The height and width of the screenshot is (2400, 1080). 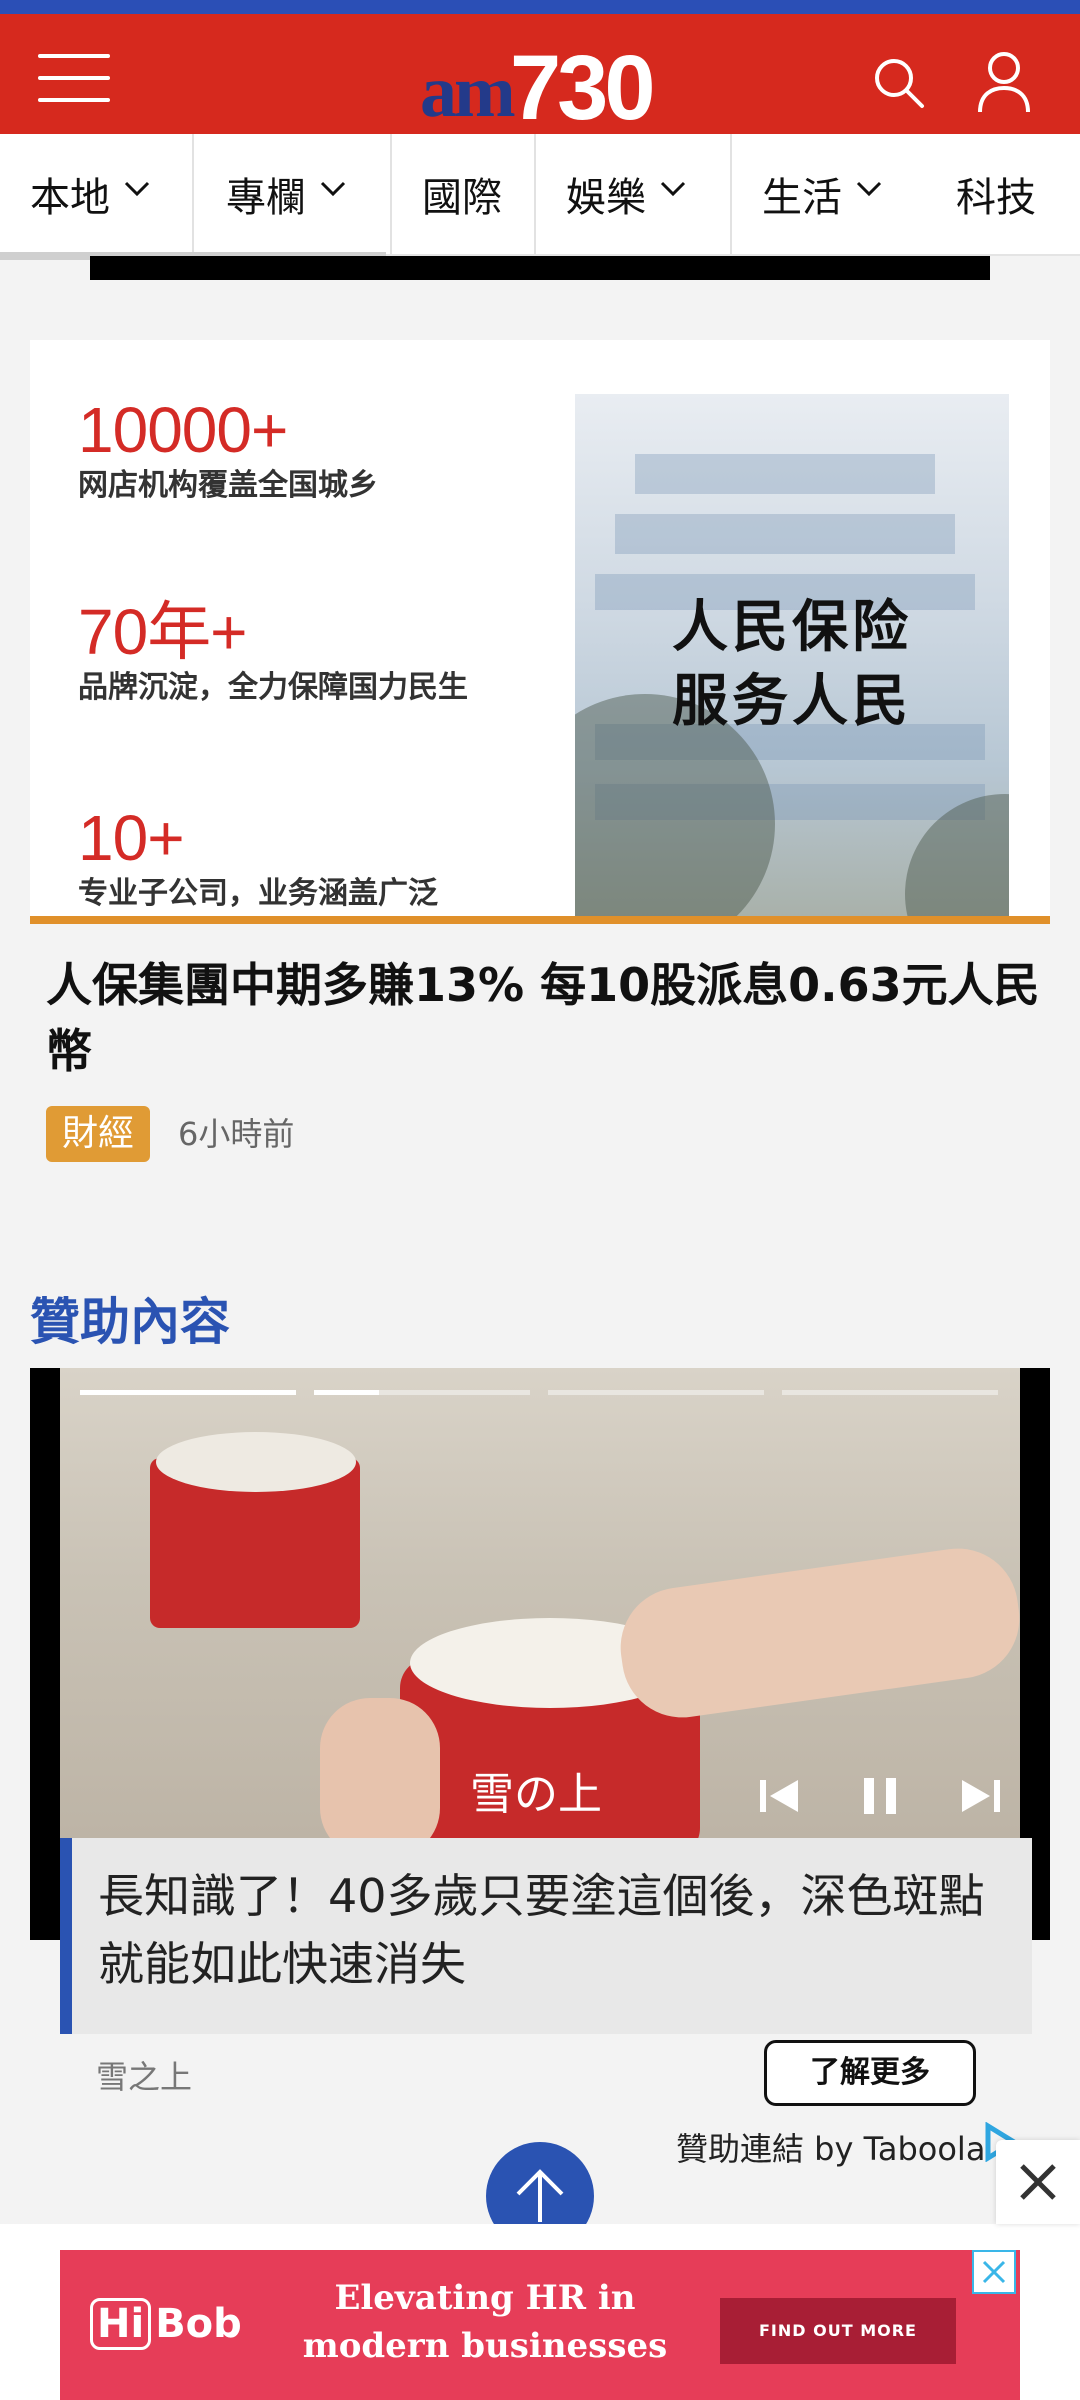 I want to click on logo-730-text: 730, so click(x=582, y=88).